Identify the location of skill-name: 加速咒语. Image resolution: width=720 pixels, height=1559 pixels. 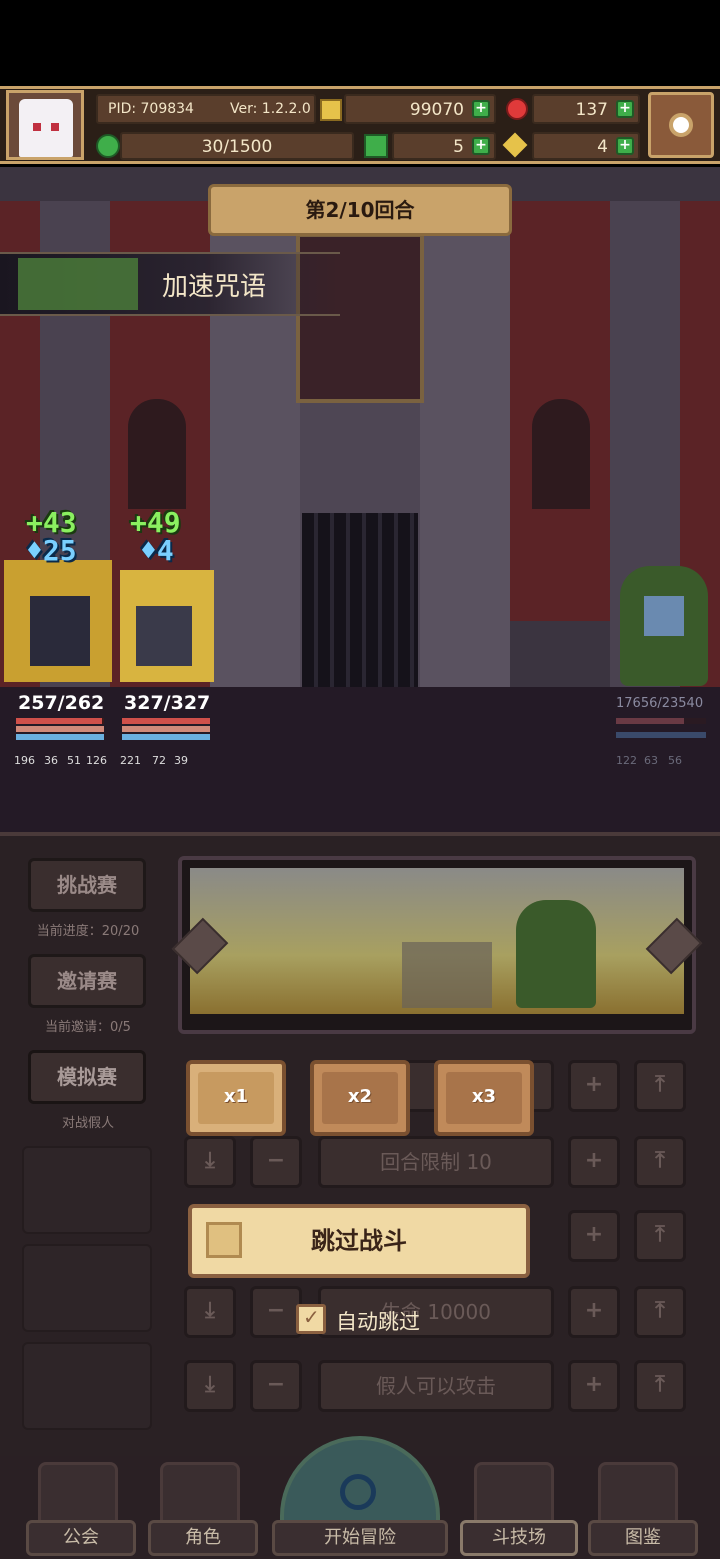
(214, 287).